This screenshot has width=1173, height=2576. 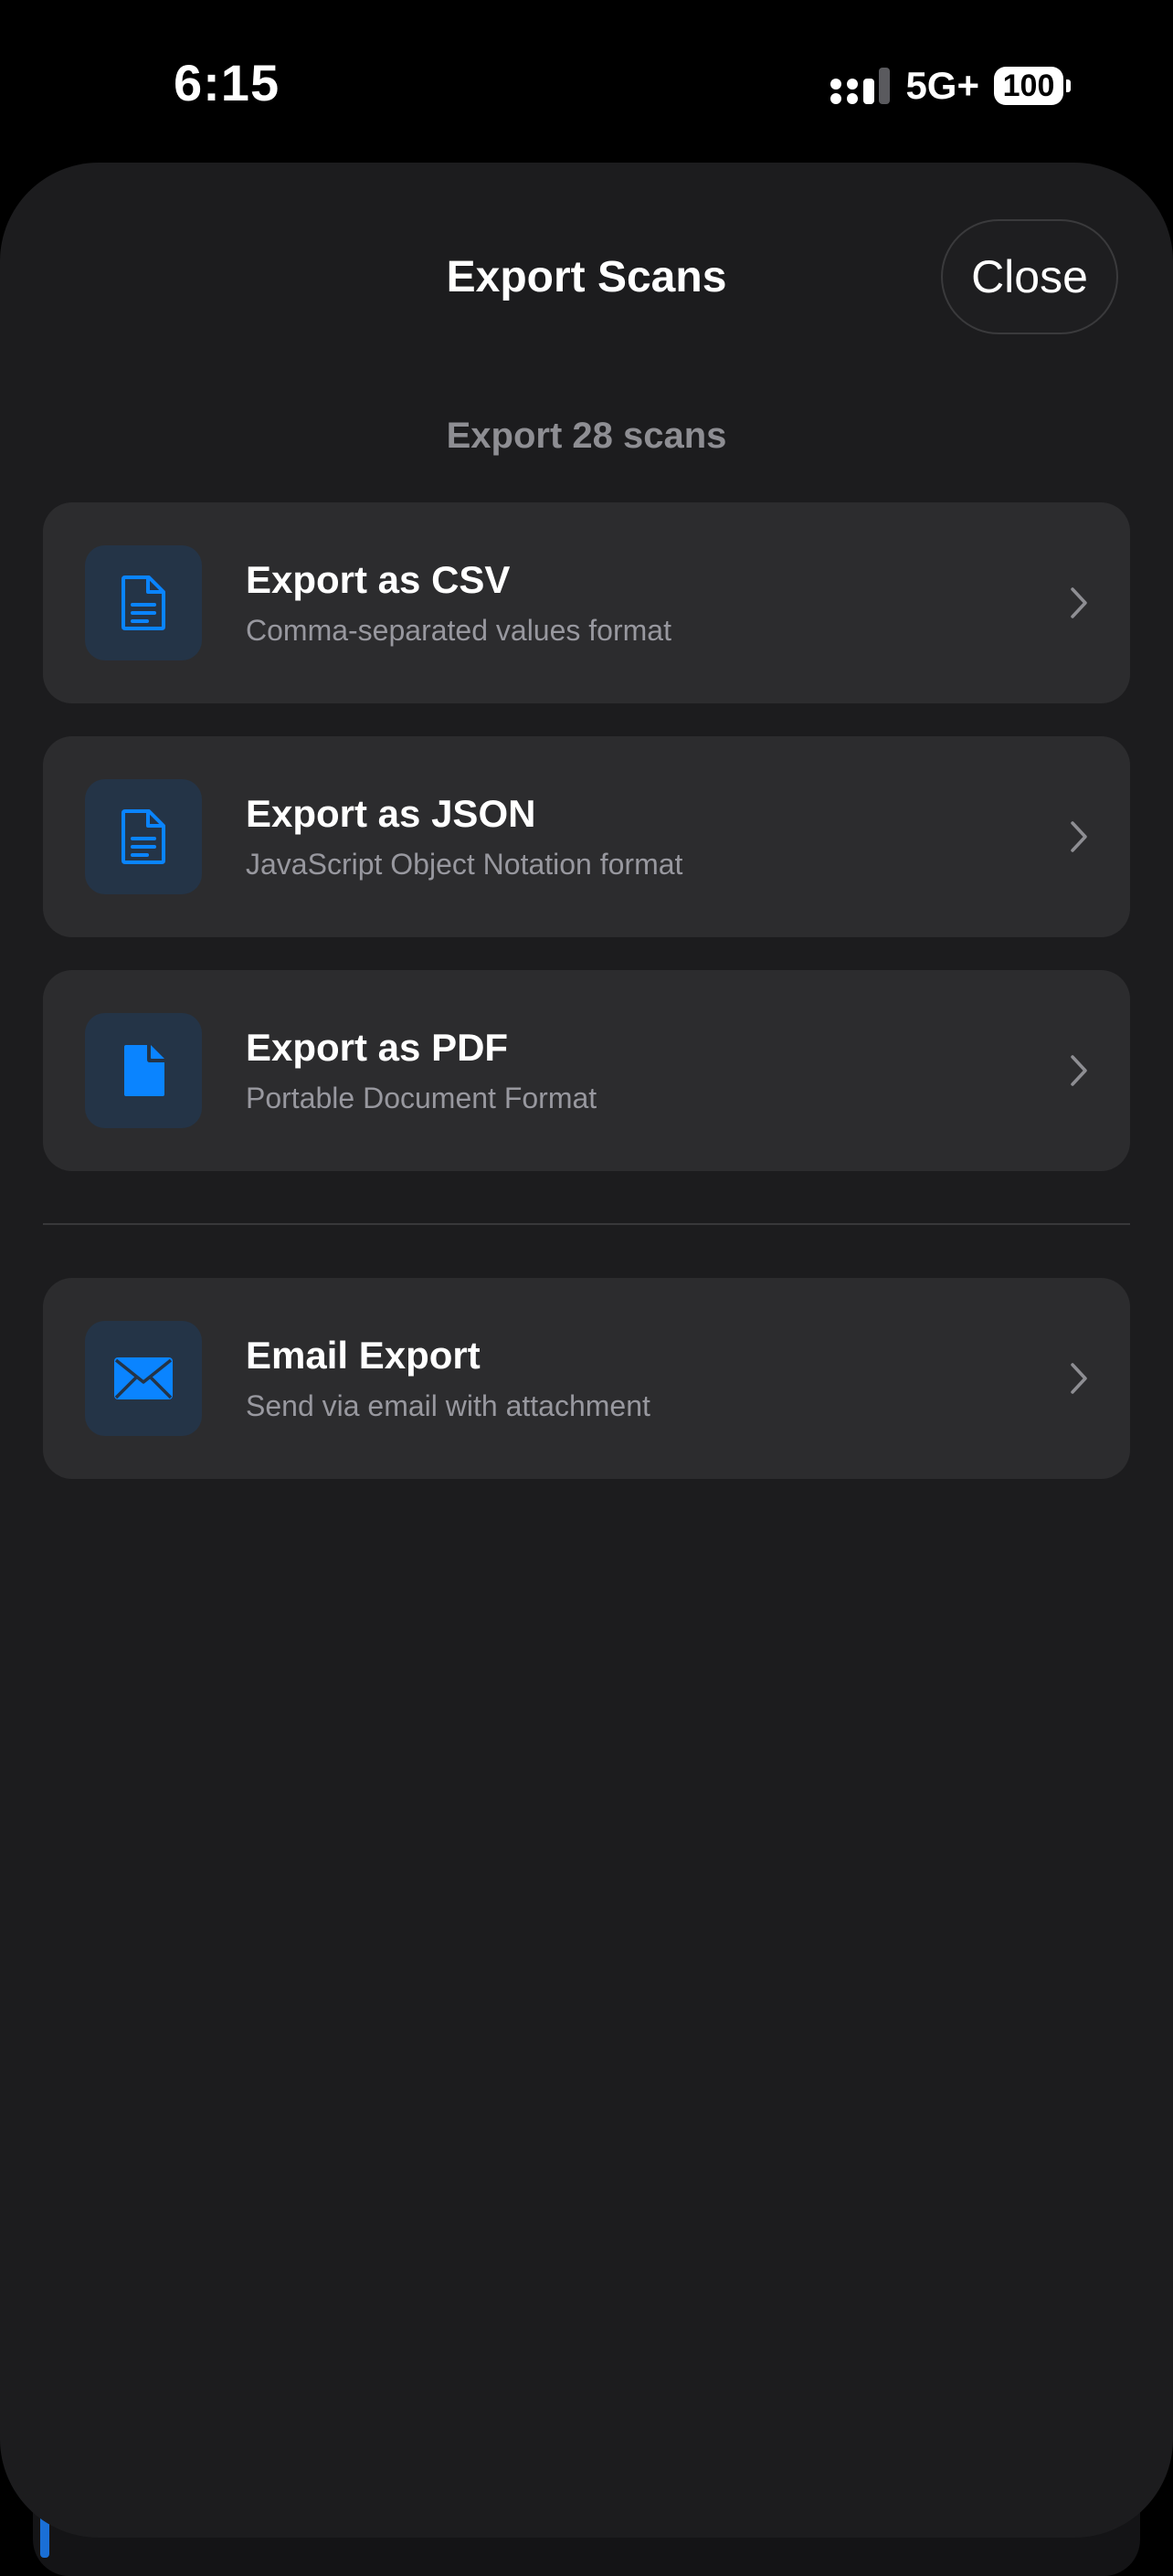 What do you see at coordinates (1068, 85) in the screenshot?
I see `battery-tip` at bounding box center [1068, 85].